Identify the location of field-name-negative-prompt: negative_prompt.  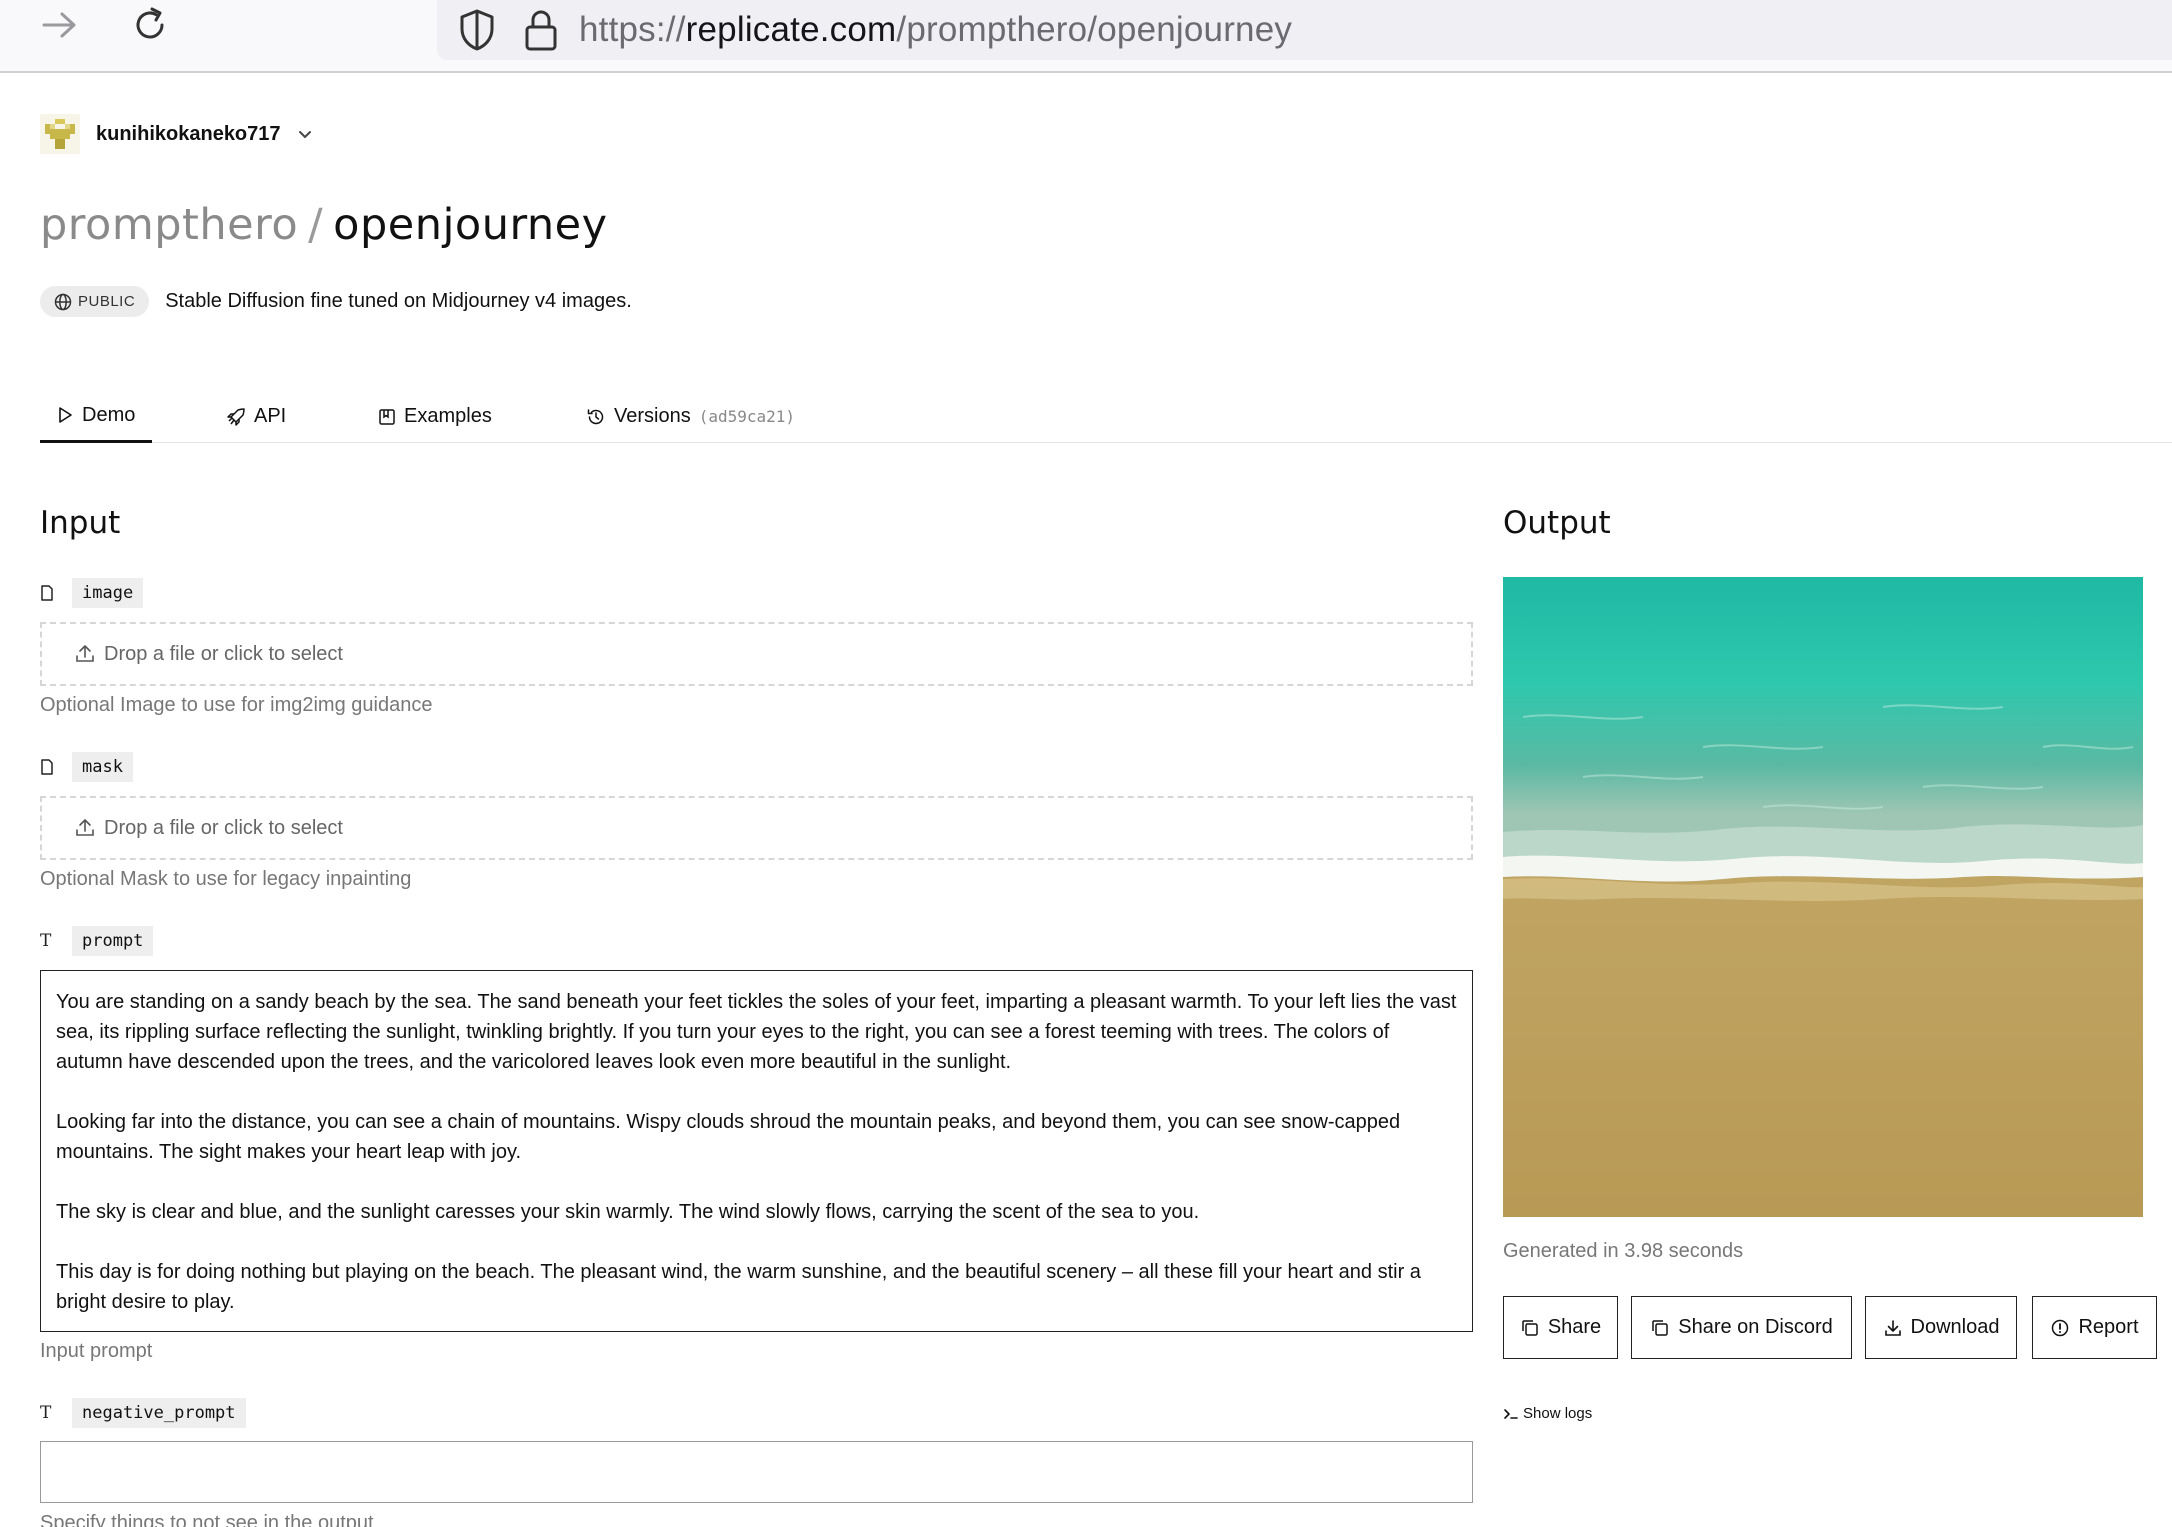
(159, 1413).